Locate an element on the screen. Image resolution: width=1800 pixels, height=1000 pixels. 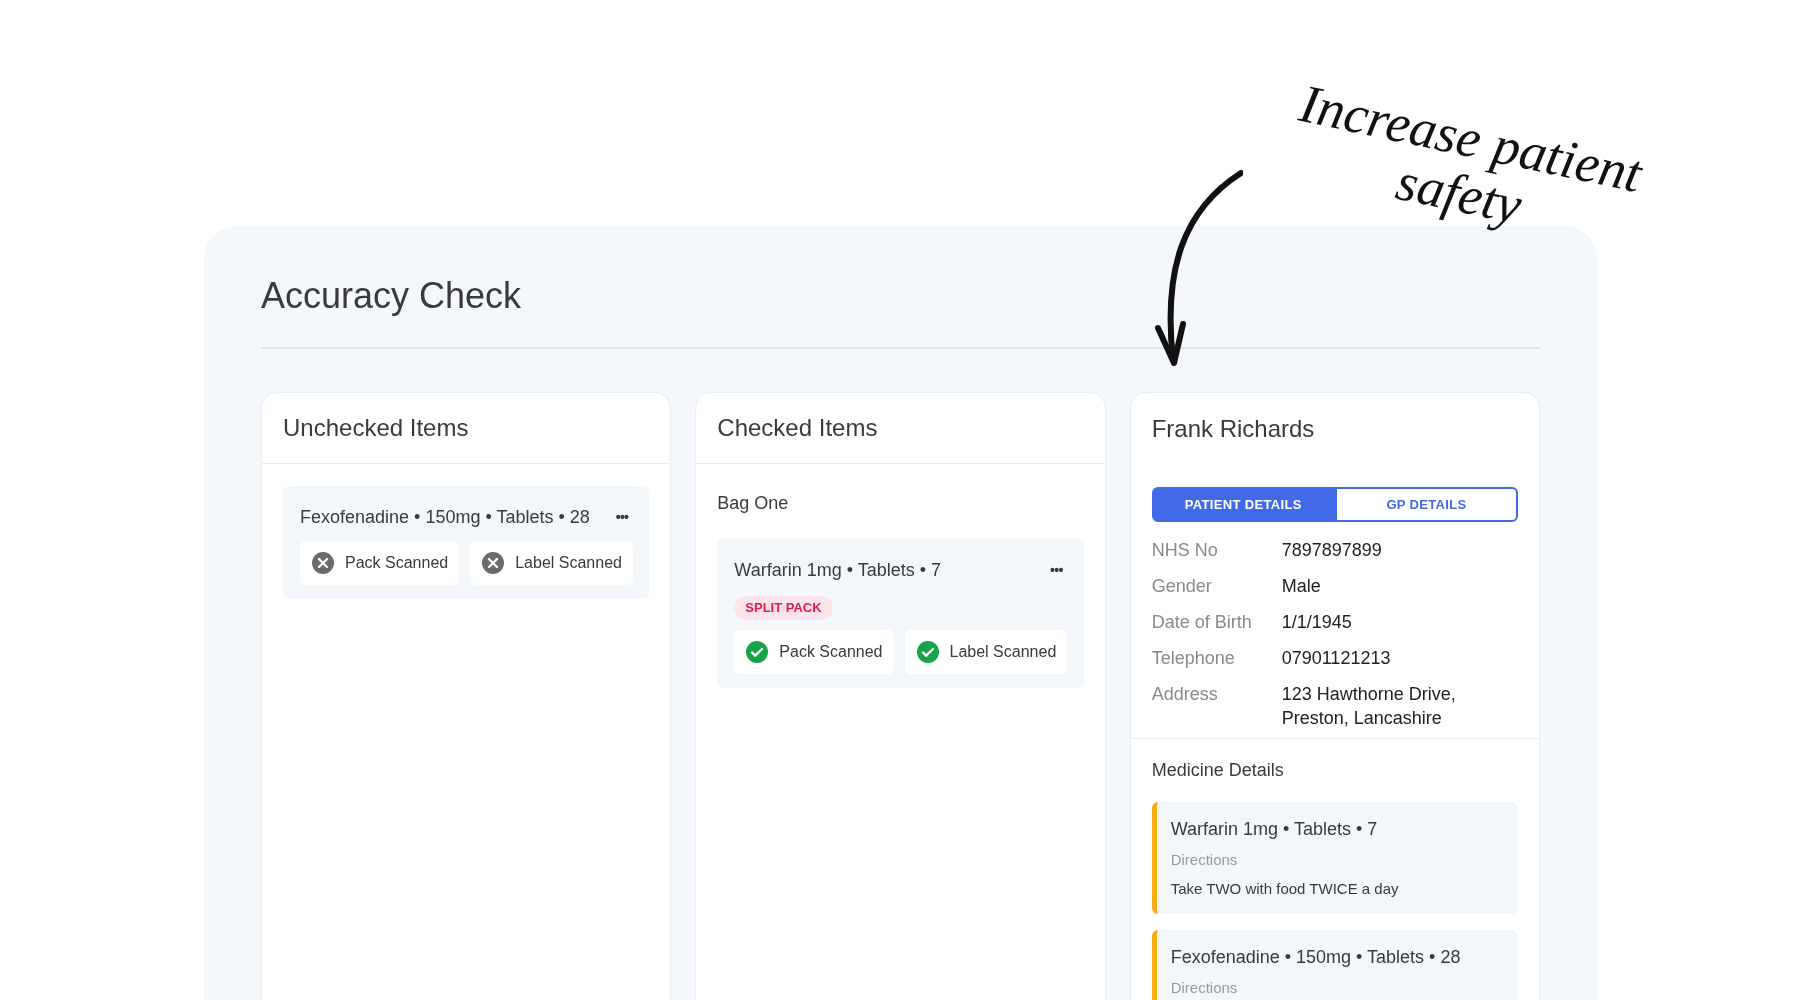
field-value: Male is located at coordinates (1301, 586).